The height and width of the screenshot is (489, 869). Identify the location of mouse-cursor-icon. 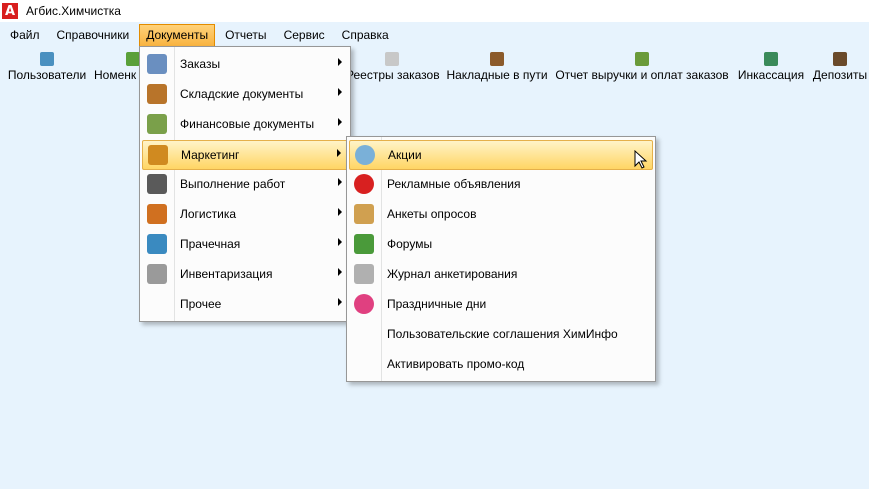
(641, 159).